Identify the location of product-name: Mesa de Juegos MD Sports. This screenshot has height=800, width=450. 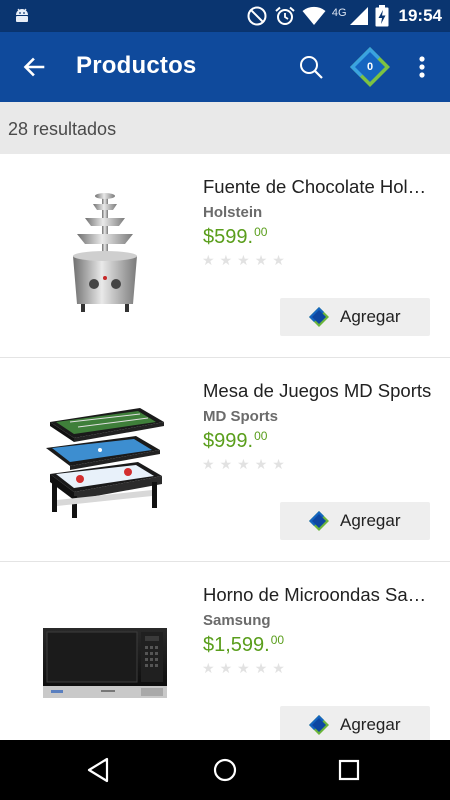
(319, 391).